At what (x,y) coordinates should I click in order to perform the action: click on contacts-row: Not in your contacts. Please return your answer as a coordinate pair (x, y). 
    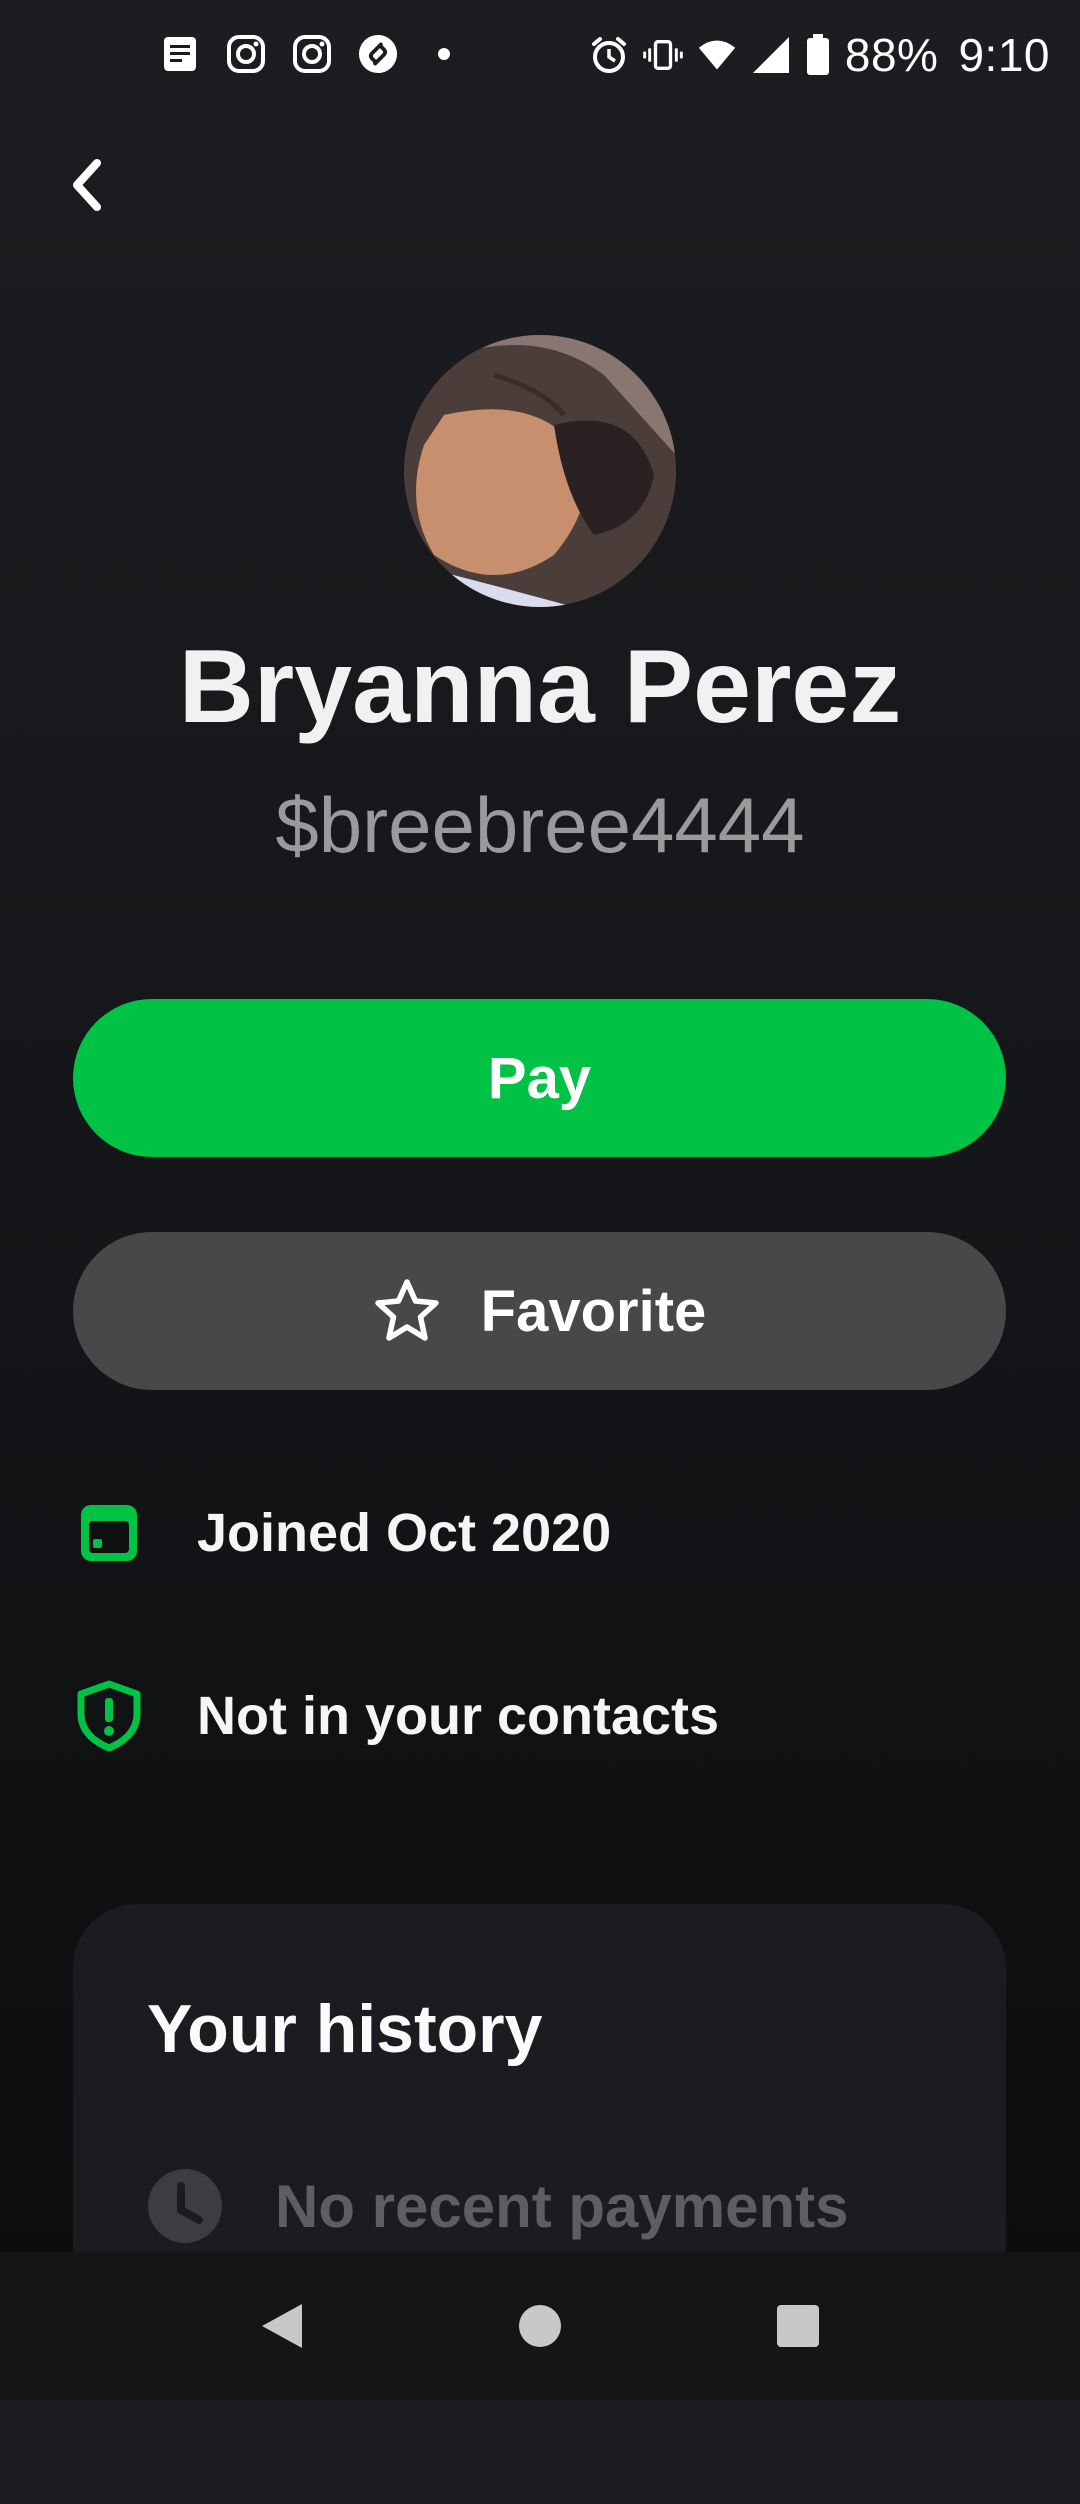
    Looking at the image, I should click on (396, 1716).